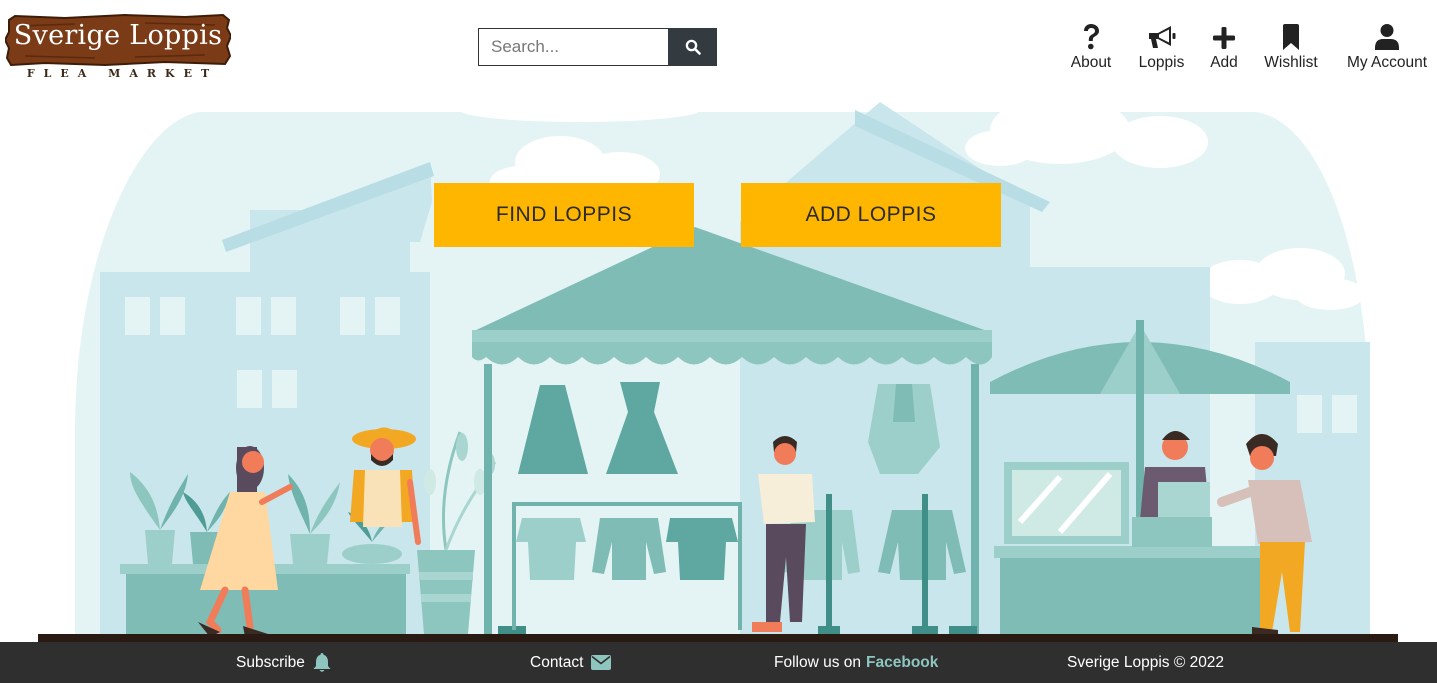  Describe the element at coordinates (1387, 62) in the screenshot. I see `nav-my-account-label: My Account` at that location.